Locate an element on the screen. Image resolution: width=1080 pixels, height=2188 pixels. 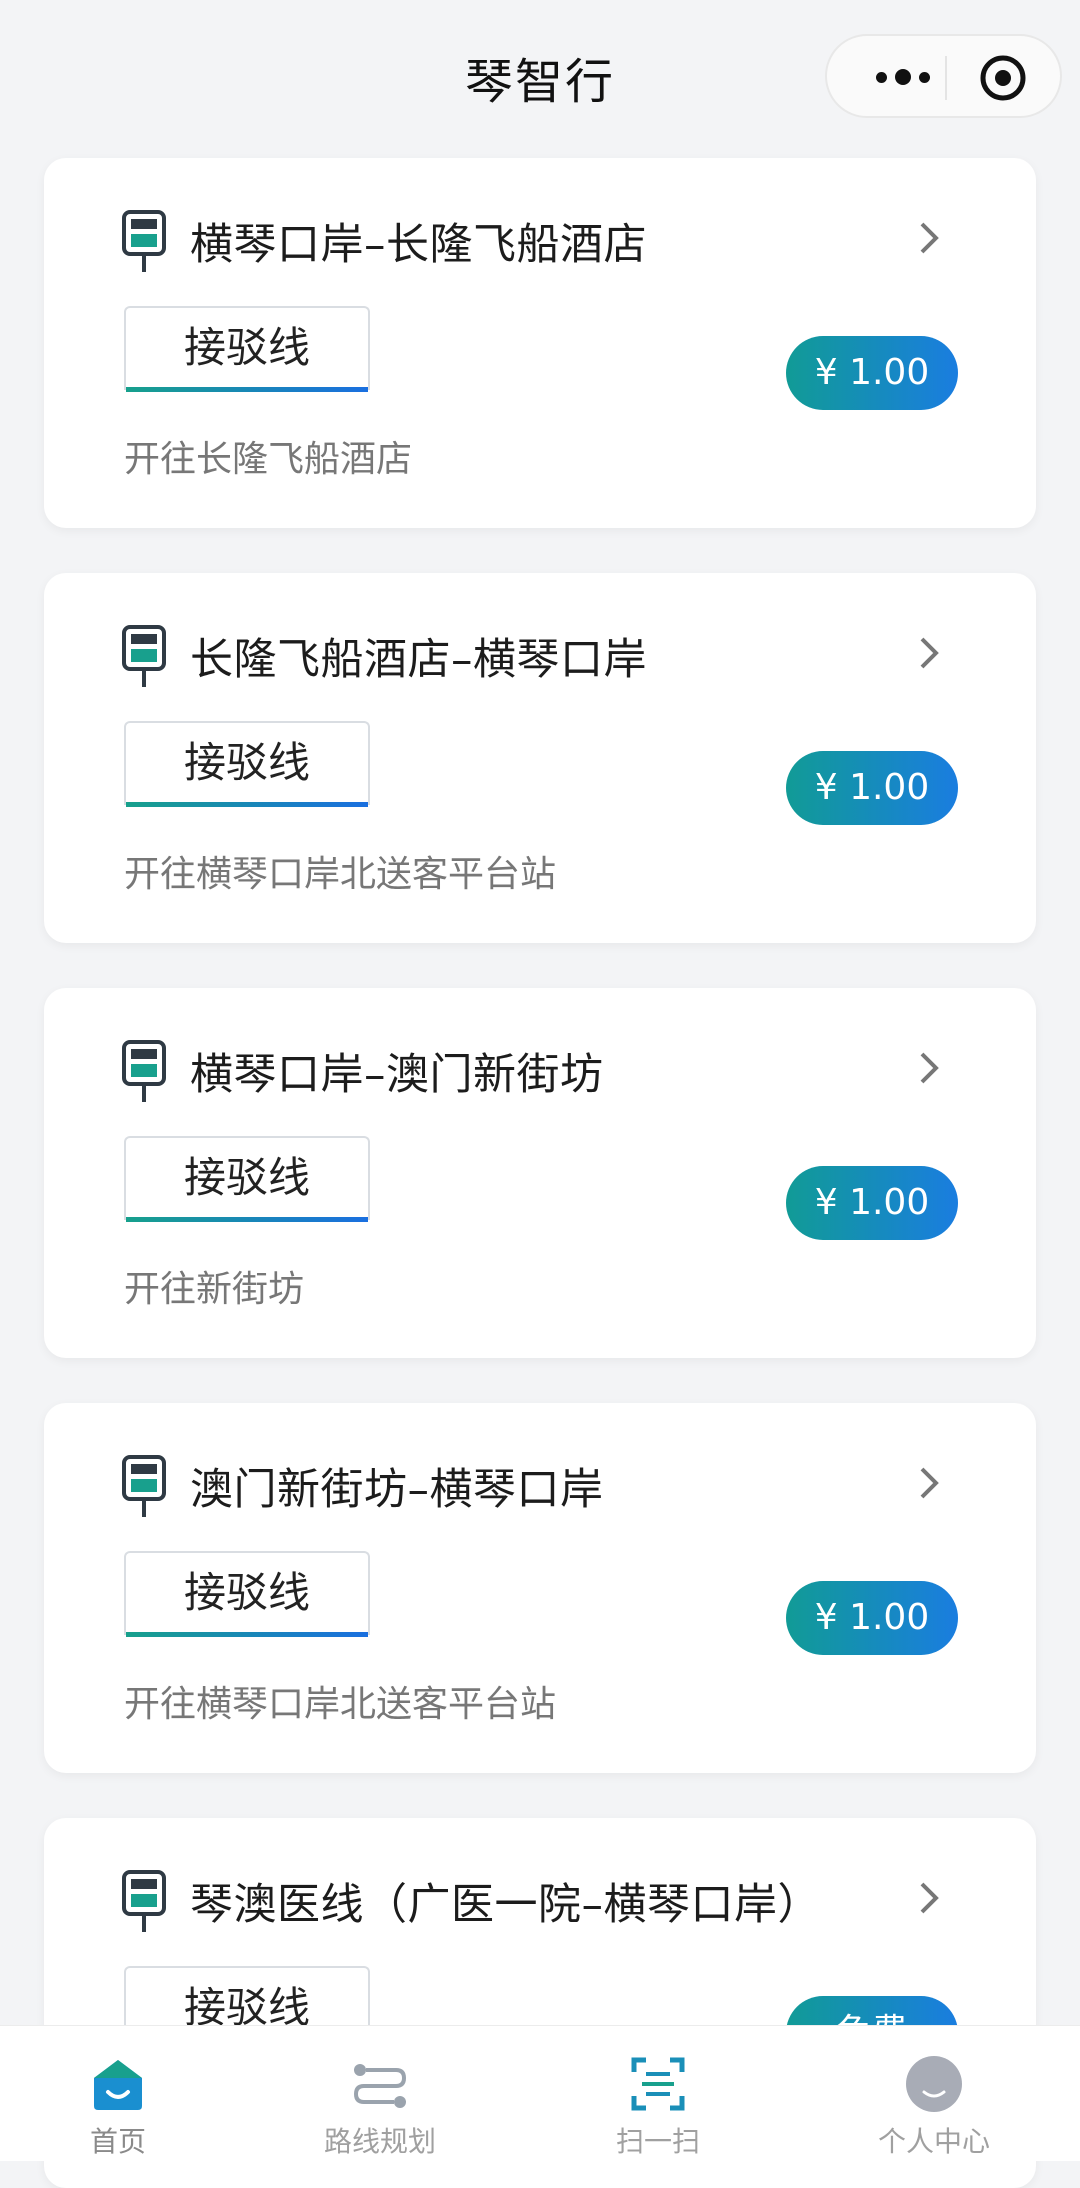
route-name: 横琴口岸–澳门新街坊 is located at coordinates (397, 1075).